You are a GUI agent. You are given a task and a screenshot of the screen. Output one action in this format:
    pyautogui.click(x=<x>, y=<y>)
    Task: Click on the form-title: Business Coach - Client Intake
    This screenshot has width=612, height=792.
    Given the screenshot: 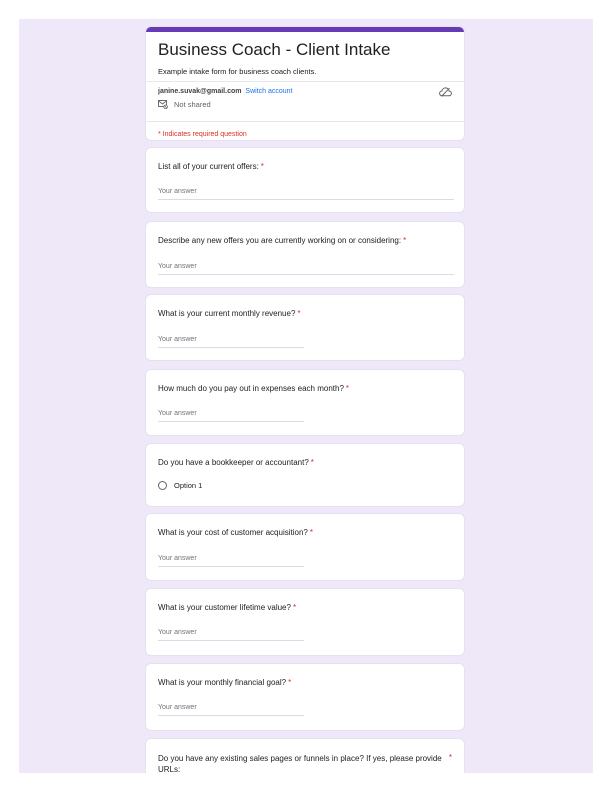 What is the action you would take?
    pyautogui.click(x=274, y=49)
    